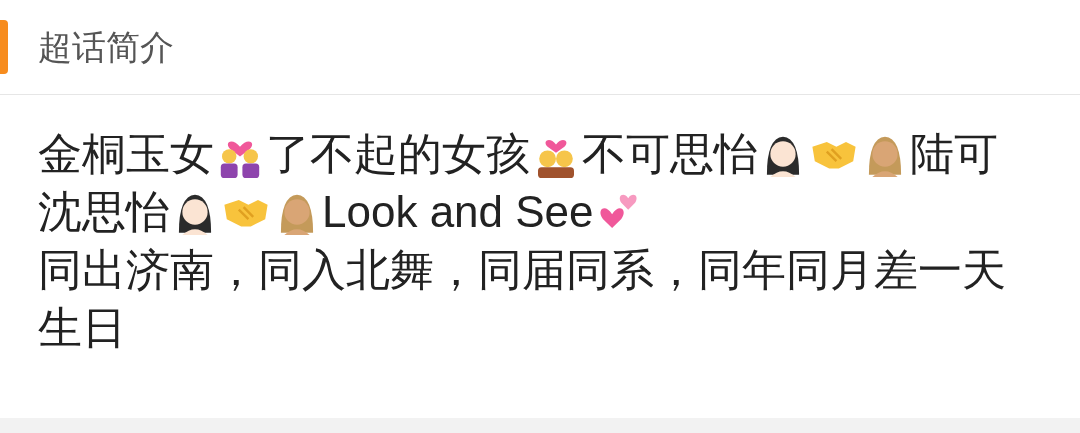  I want to click on intro-text: 不可思怡, so click(670, 154).